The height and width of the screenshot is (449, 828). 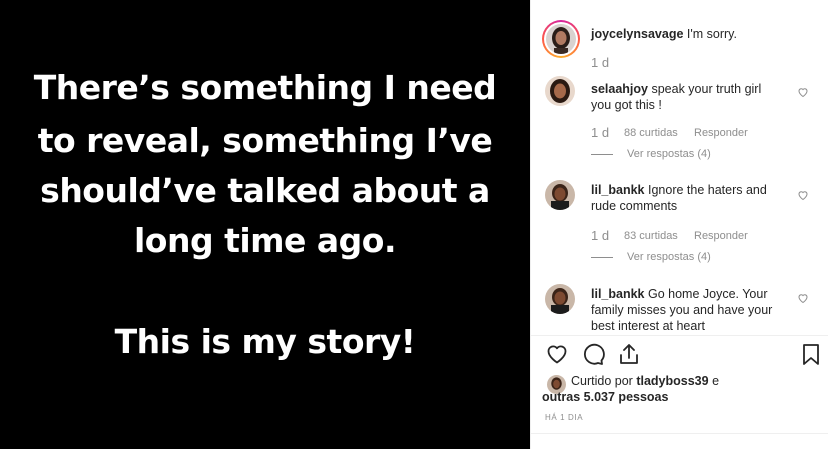 I want to click on post-time: HÁ 1 DIA, so click(x=564, y=417).